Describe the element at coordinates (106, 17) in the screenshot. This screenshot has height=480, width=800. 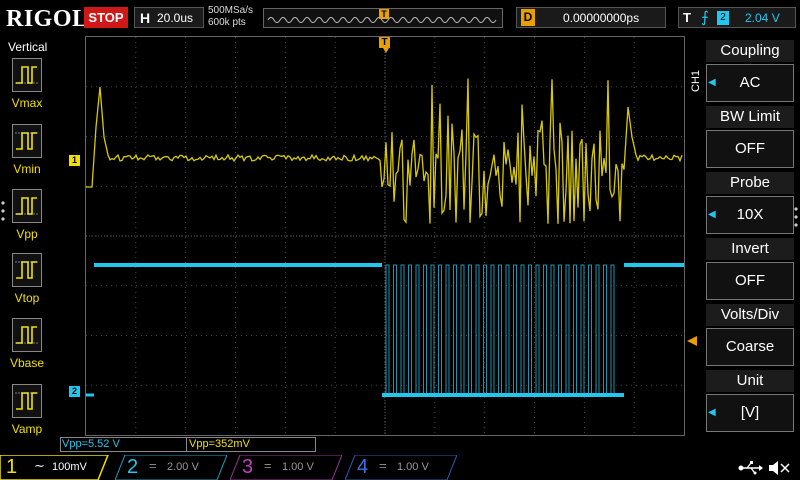
I see `run-stop-indicator: STOP` at that location.